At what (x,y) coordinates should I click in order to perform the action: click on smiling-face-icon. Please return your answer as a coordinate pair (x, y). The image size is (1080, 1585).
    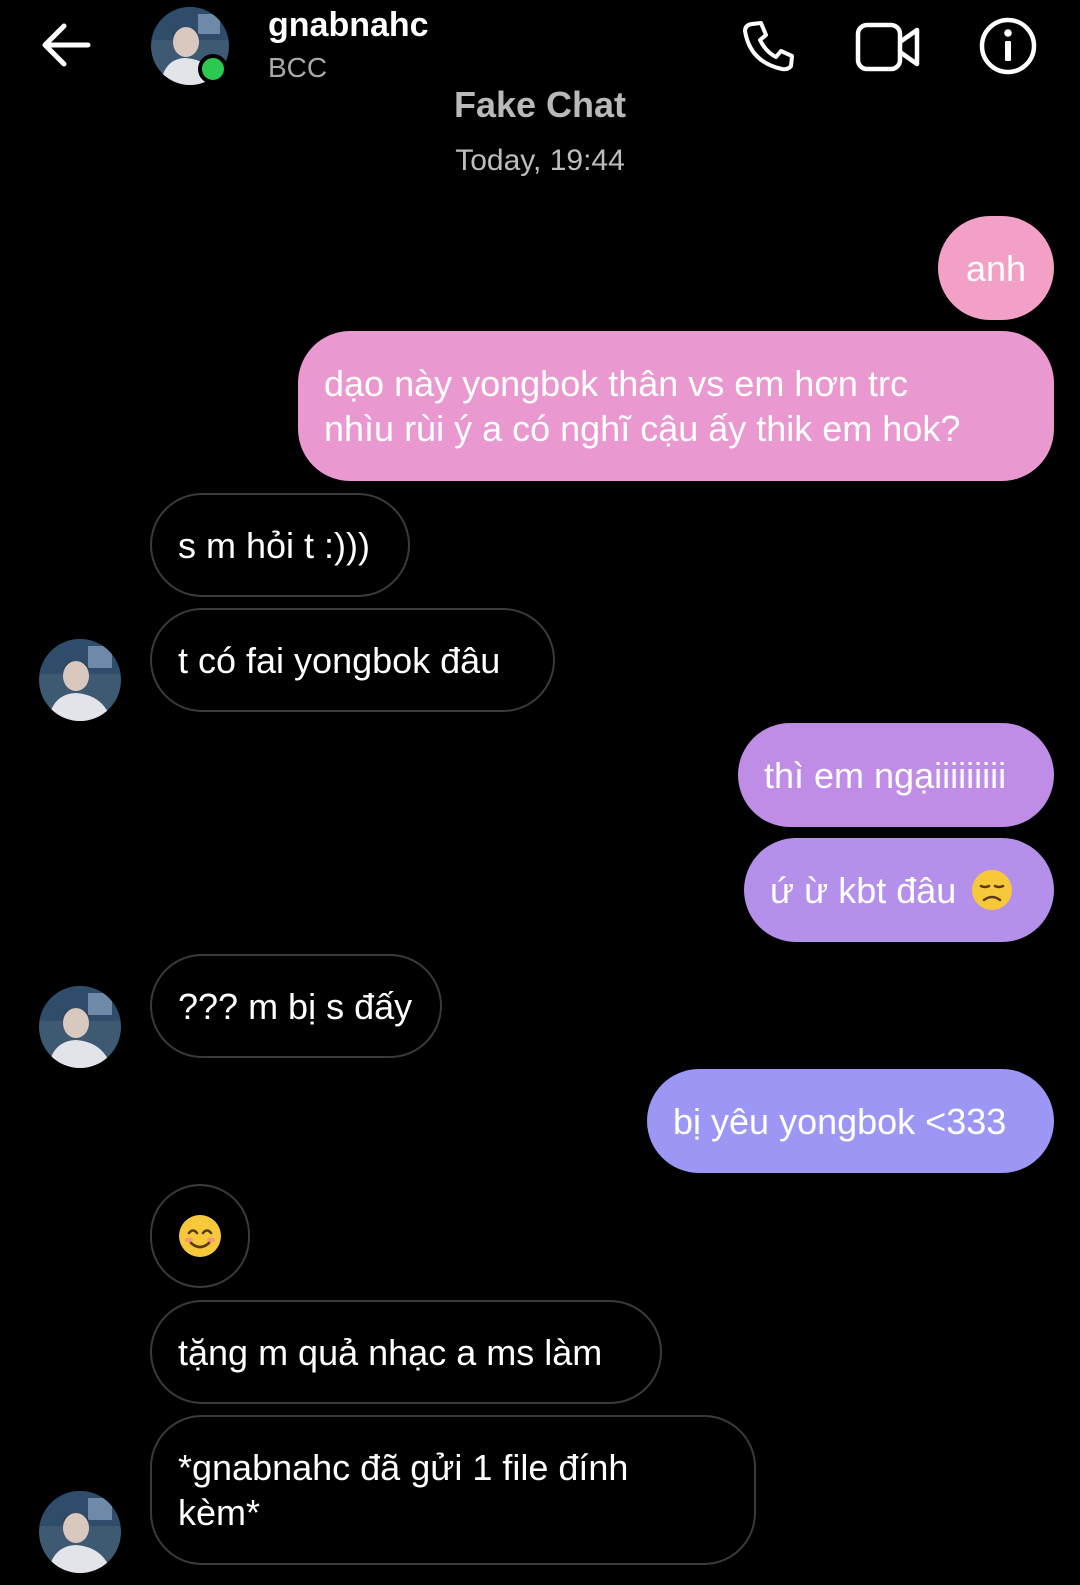
    Looking at the image, I should click on (200, 1236).